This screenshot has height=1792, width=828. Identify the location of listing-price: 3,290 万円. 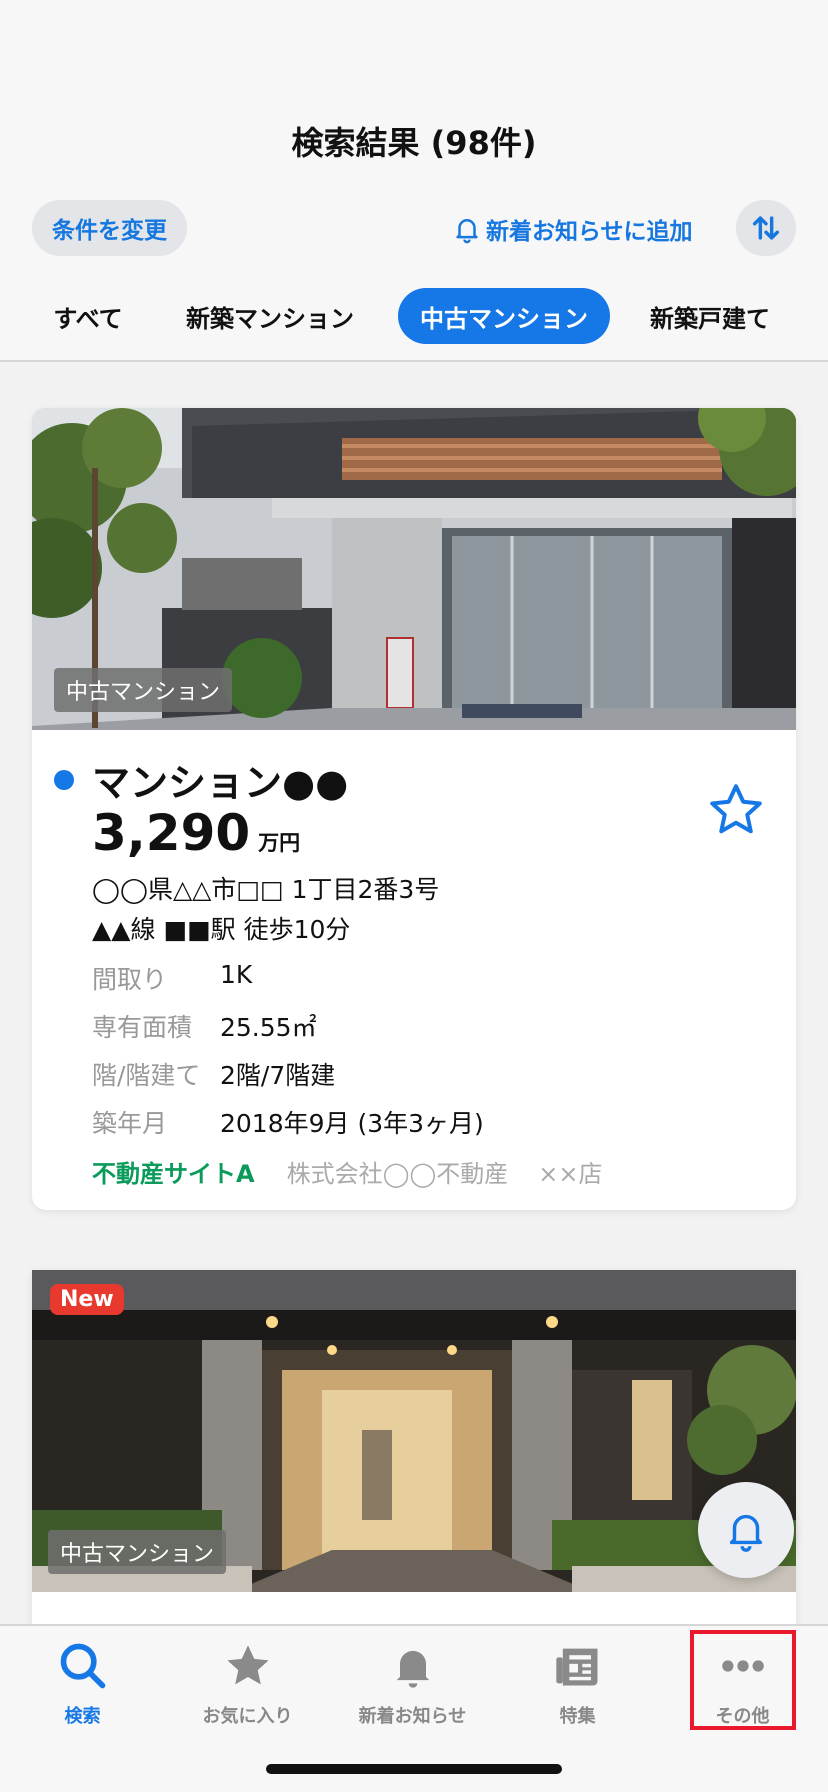
(196, 833).